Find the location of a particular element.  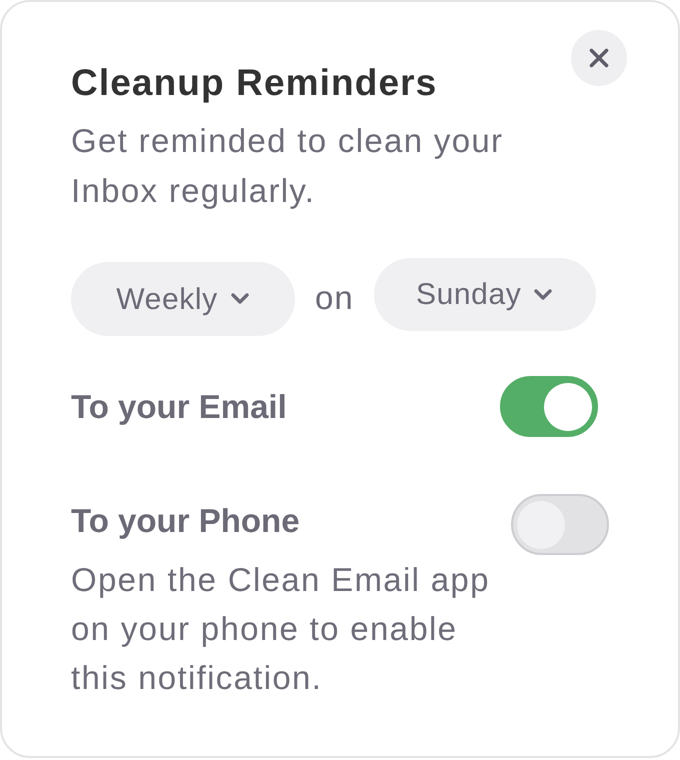

dialog-subtitle: Get reminded to clean your Inbox regularly. is located at coordinates (287, 166).